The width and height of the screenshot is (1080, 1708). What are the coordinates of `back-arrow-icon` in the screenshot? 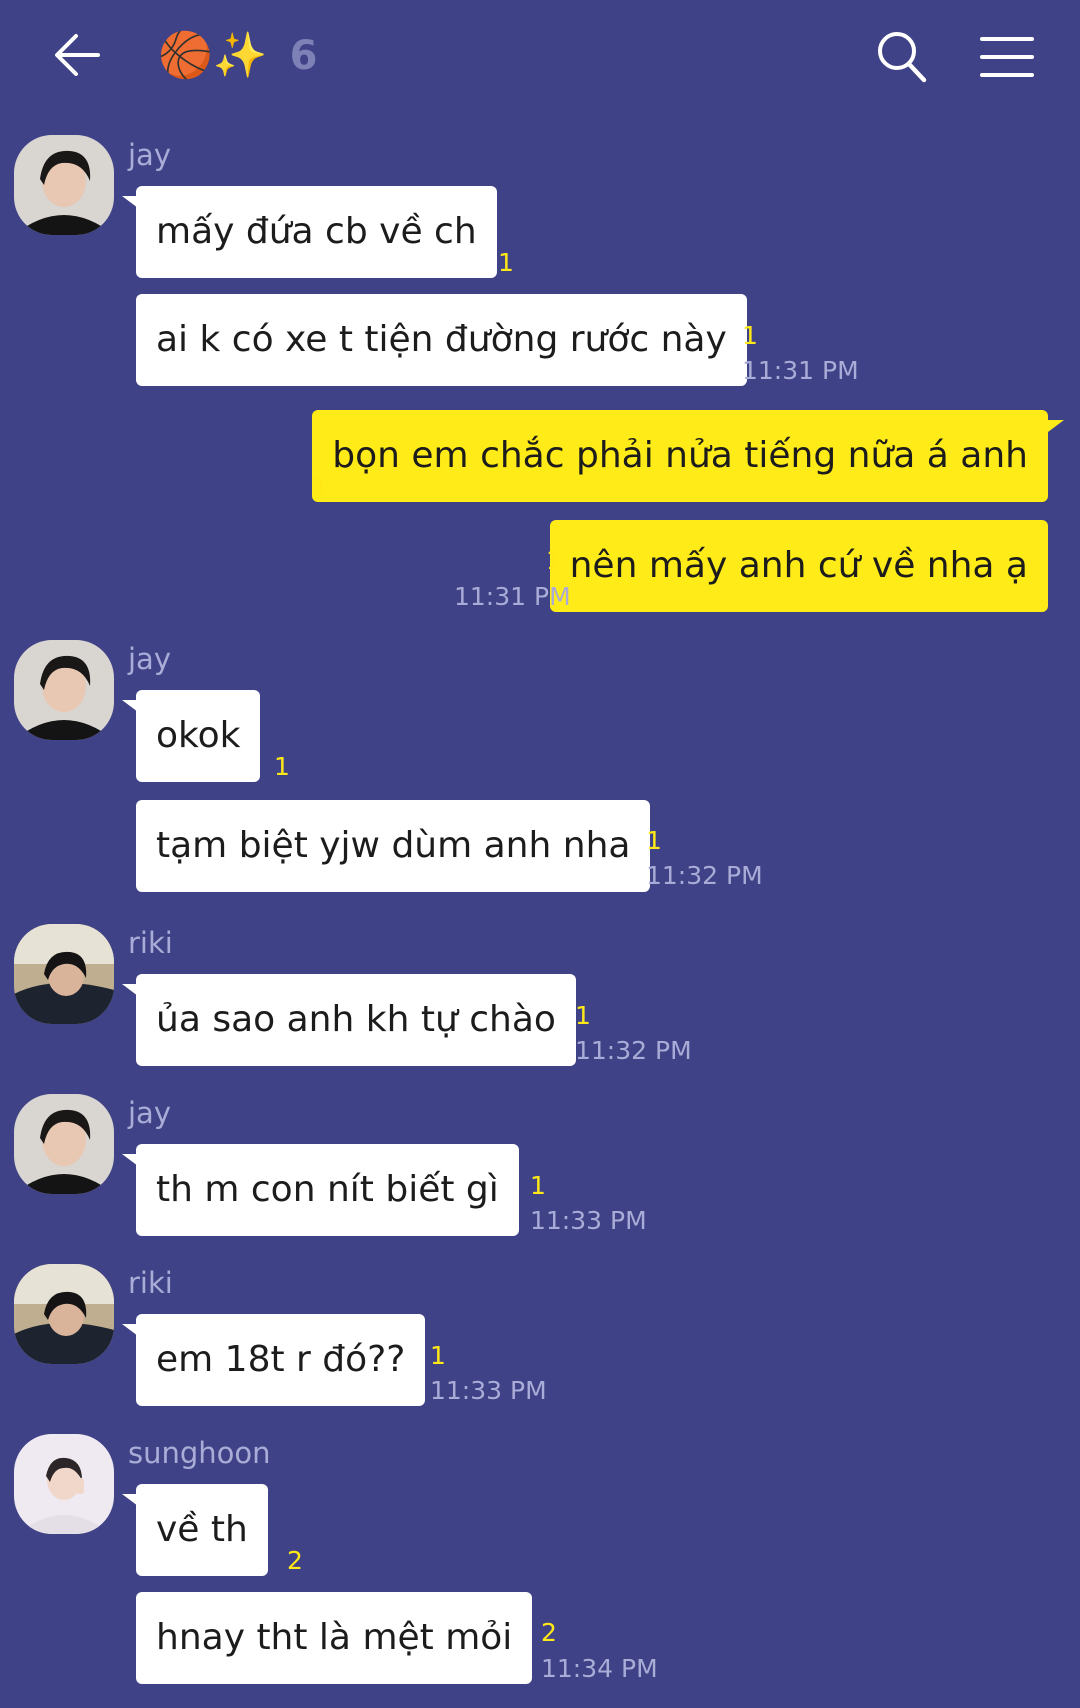 It's located at (77, 55).